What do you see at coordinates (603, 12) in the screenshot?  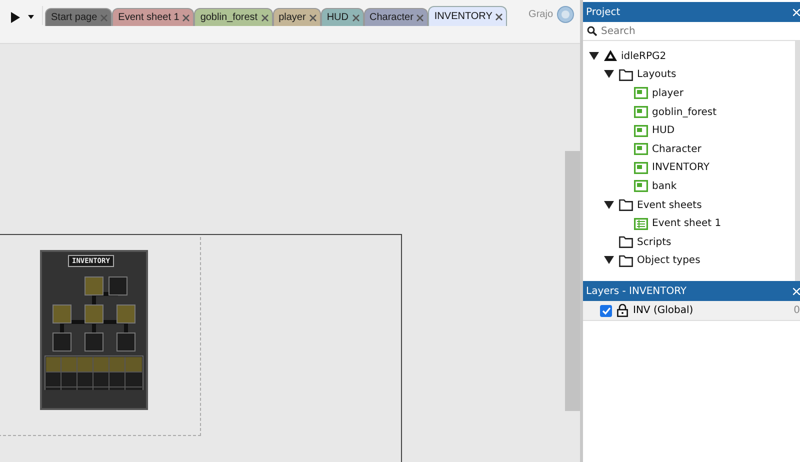 I see `panel-title: Project` at bounding box center [603, 12].